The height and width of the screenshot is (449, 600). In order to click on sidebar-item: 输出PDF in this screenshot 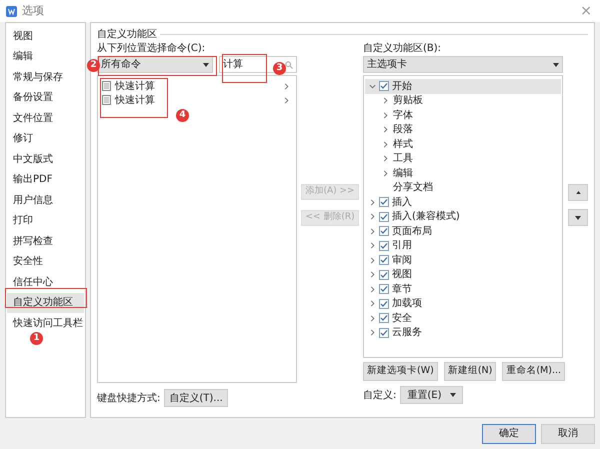, I will do `click(45, 180)`.